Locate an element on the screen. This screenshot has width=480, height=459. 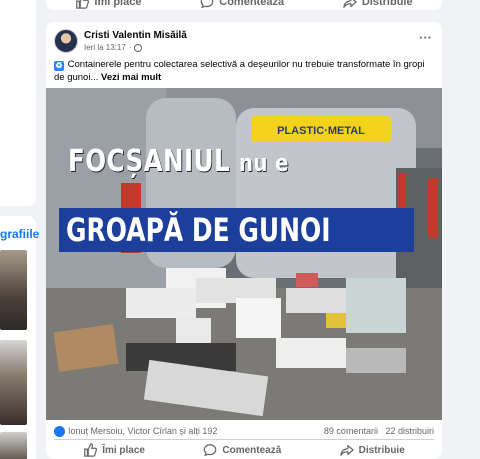
right-gutter is located at coordinates (466, 229).